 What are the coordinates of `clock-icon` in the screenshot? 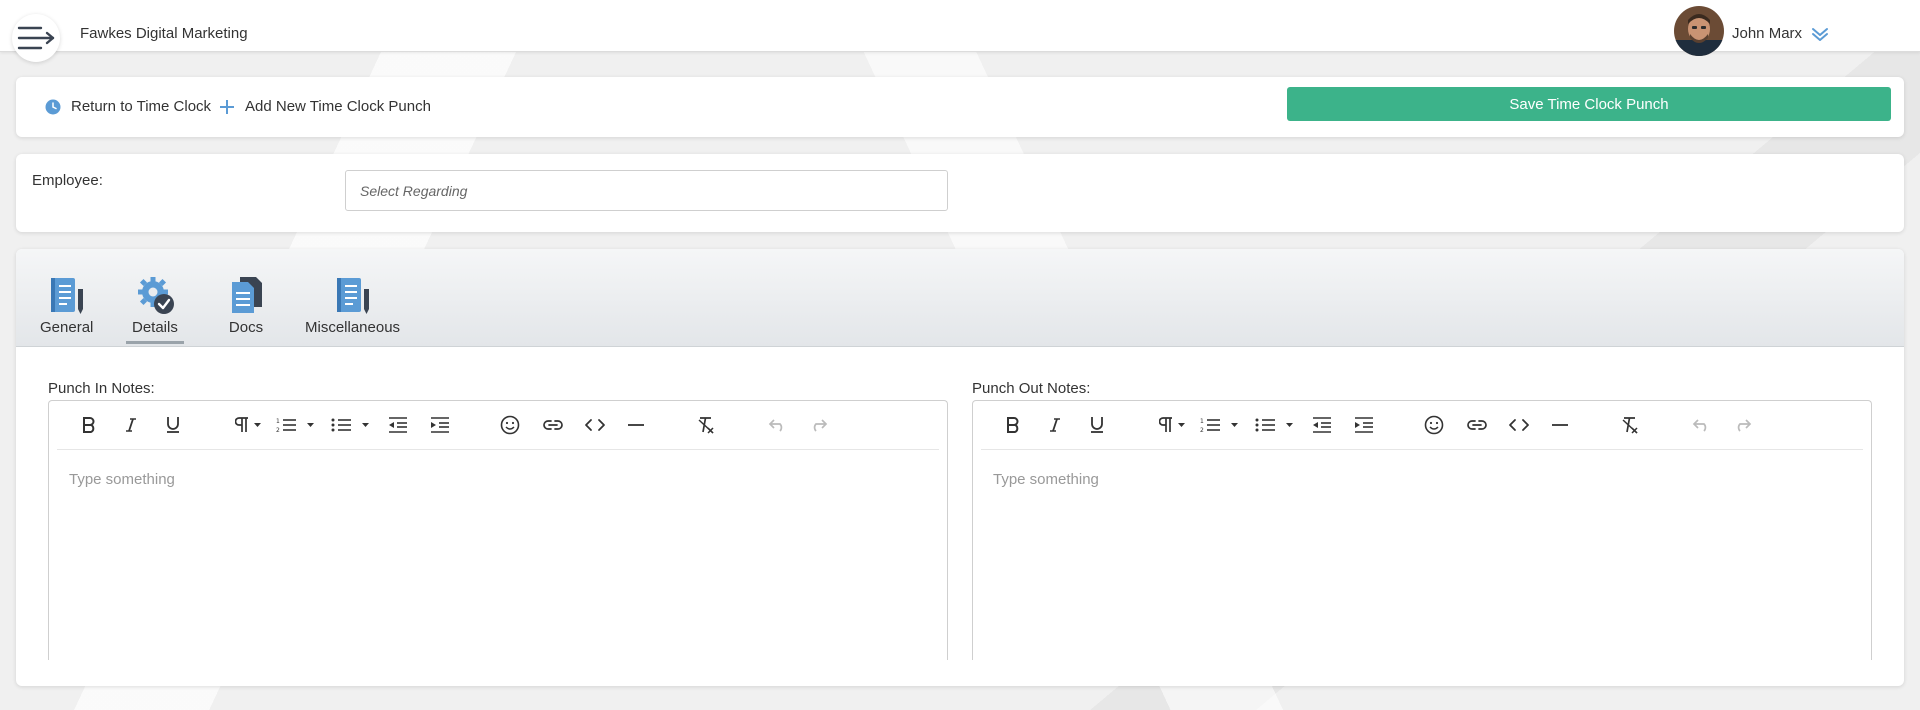 It's located at (53, 107).